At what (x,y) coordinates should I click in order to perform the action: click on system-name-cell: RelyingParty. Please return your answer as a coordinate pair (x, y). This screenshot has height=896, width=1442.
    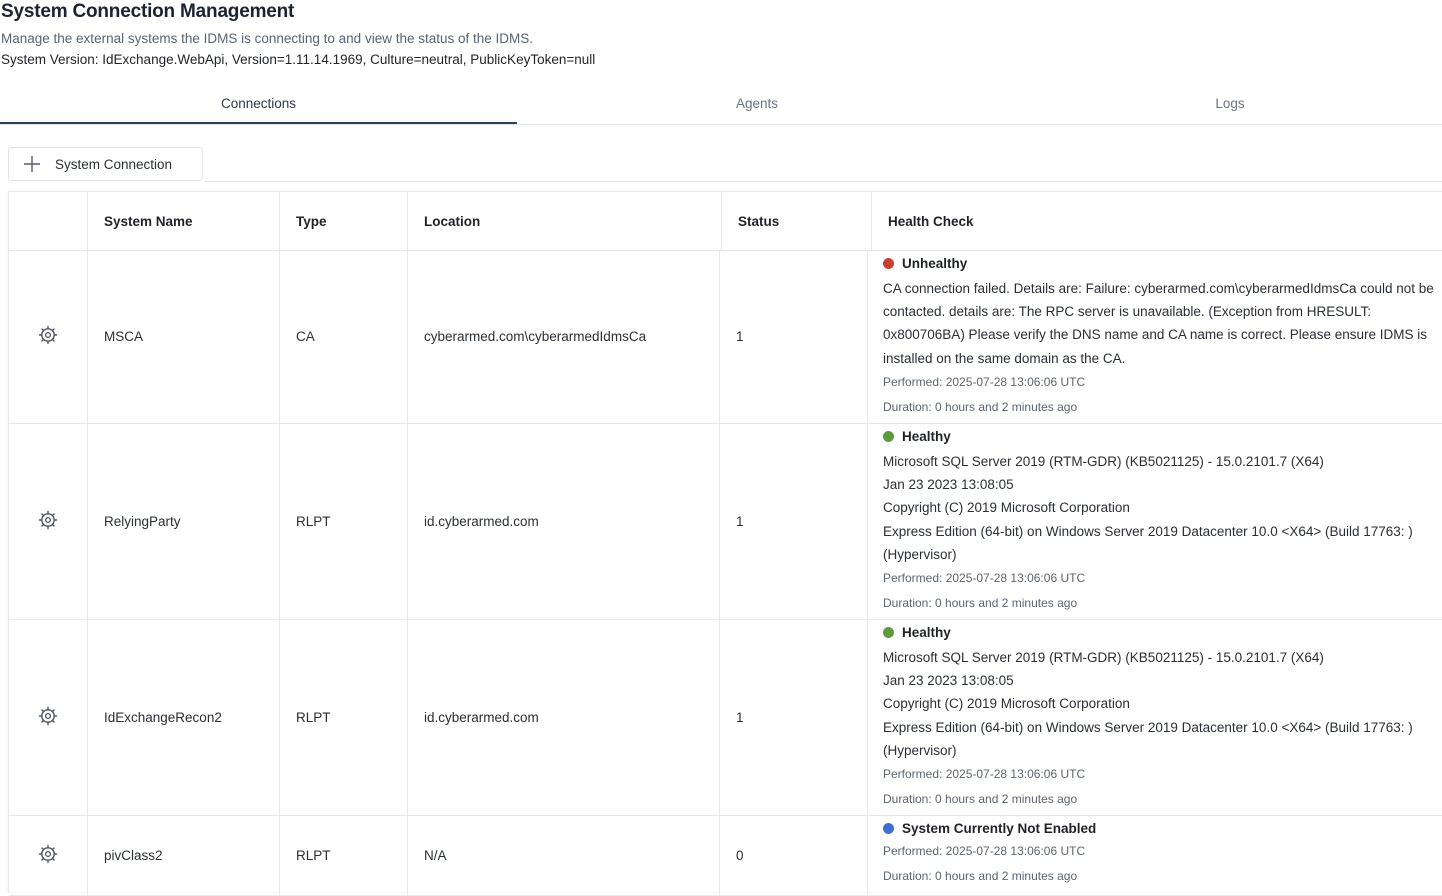
    Looking at the image, I should click on (184, 521).